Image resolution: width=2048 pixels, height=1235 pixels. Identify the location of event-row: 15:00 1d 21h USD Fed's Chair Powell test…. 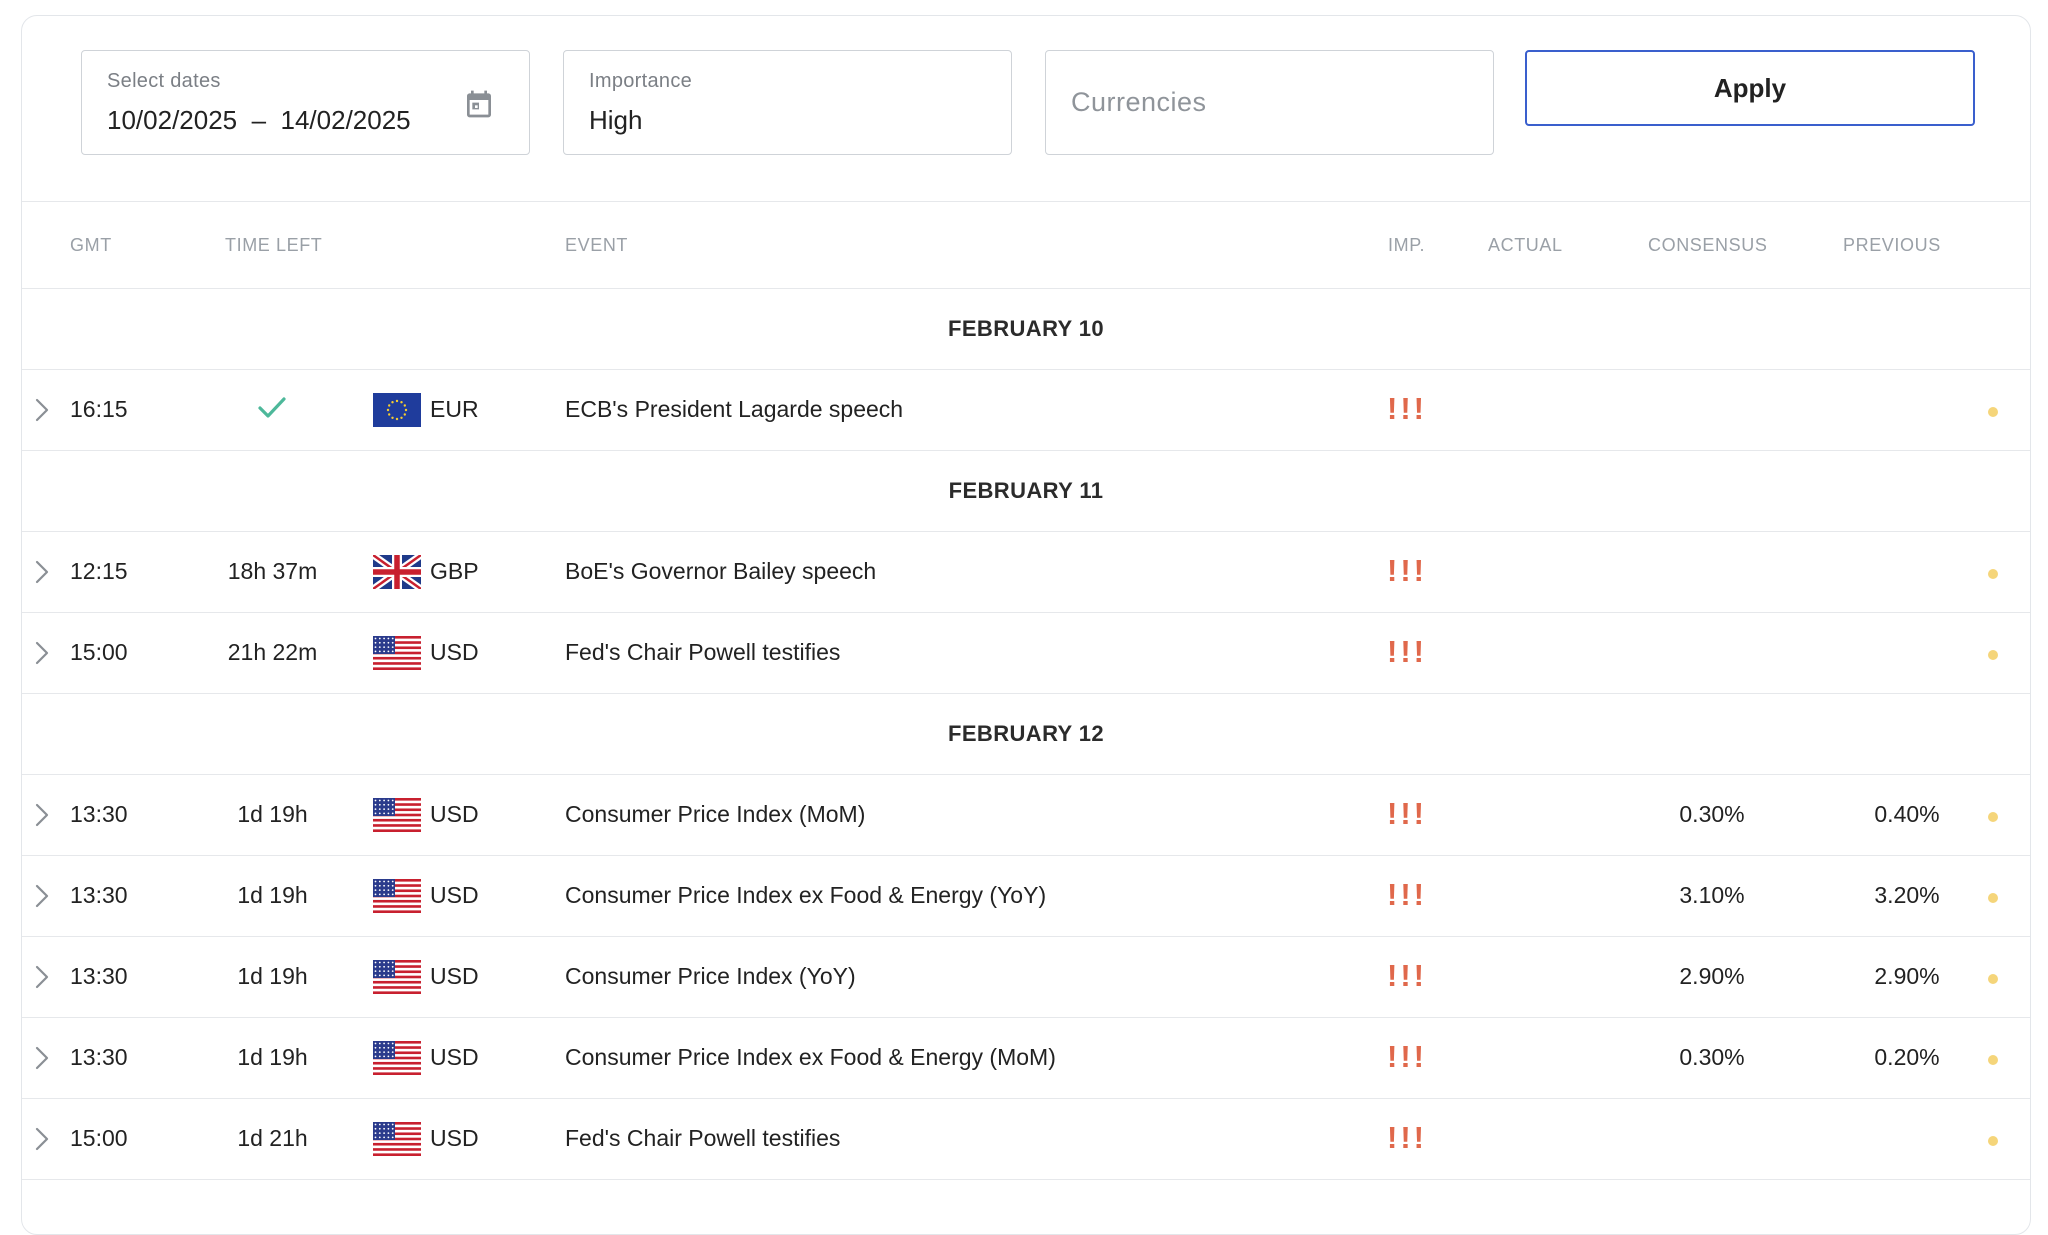
(1026, 1139).